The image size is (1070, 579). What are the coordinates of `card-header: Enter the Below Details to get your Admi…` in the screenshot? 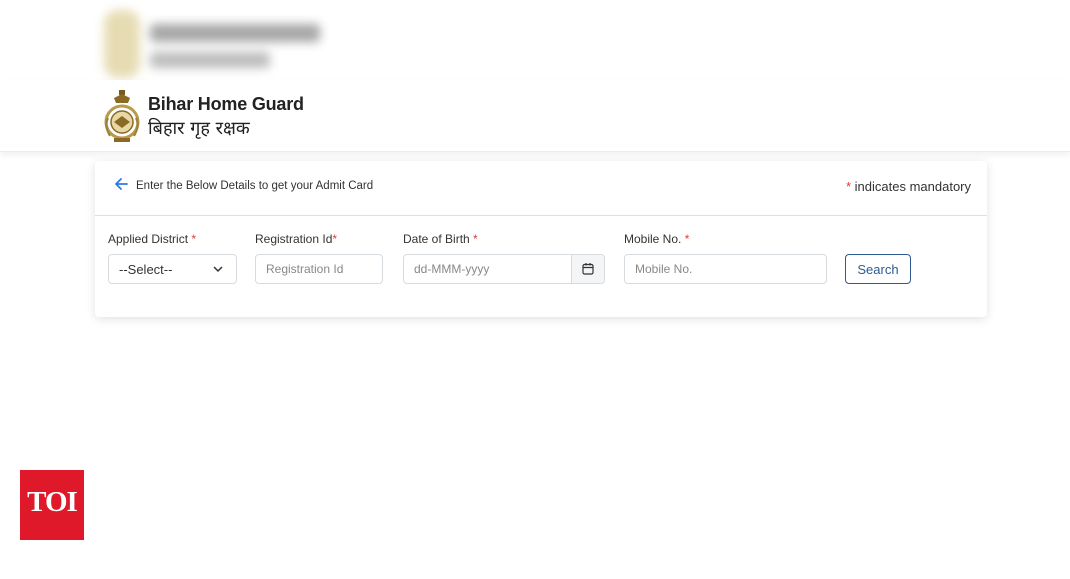 It's located at (541, 188).